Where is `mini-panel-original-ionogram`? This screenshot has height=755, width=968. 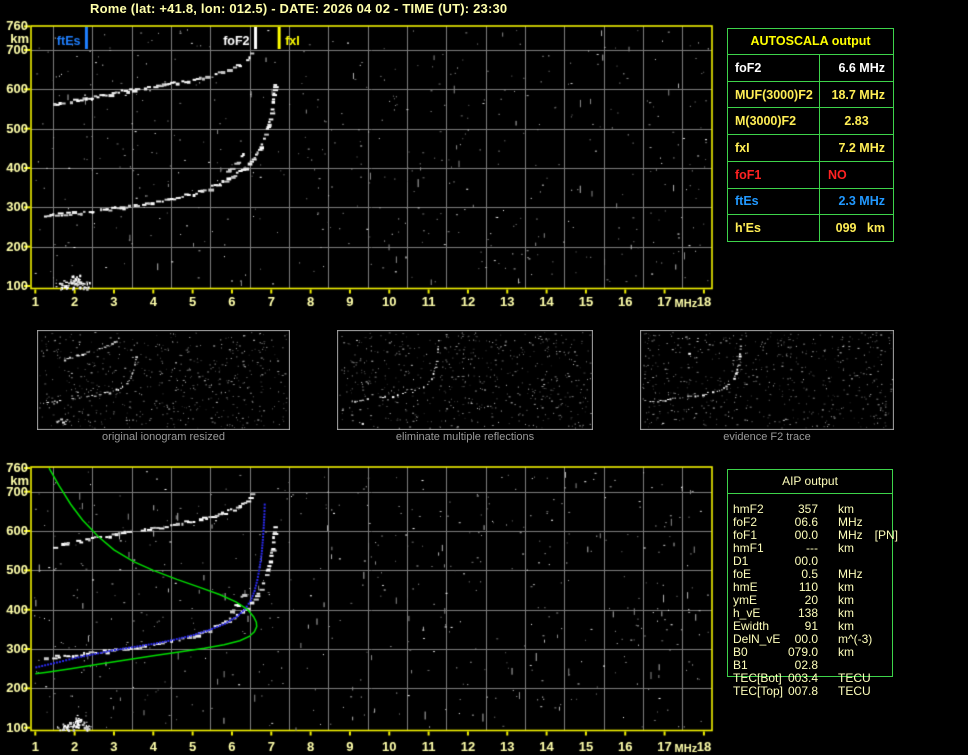
mini-panel-original-ionogram is located at coordinates (163, 380).